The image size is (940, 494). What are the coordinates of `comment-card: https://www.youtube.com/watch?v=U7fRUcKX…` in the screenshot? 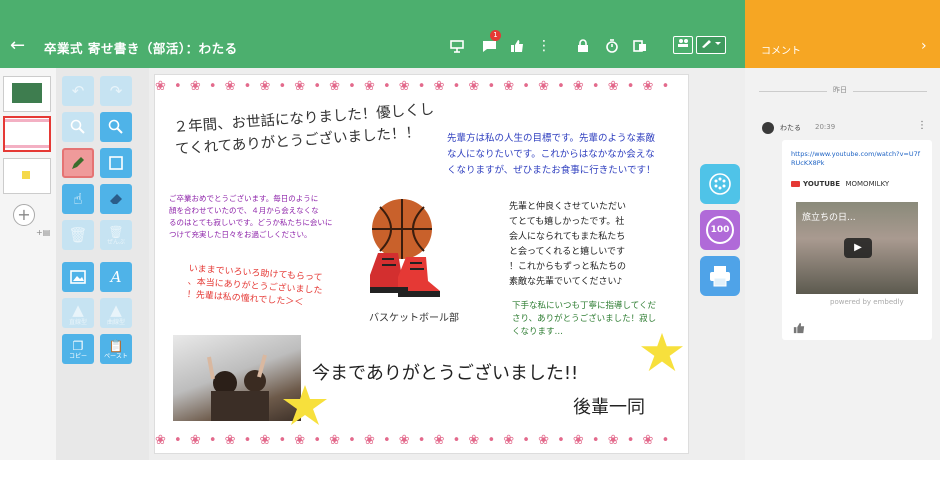 It's located at (857, 240).